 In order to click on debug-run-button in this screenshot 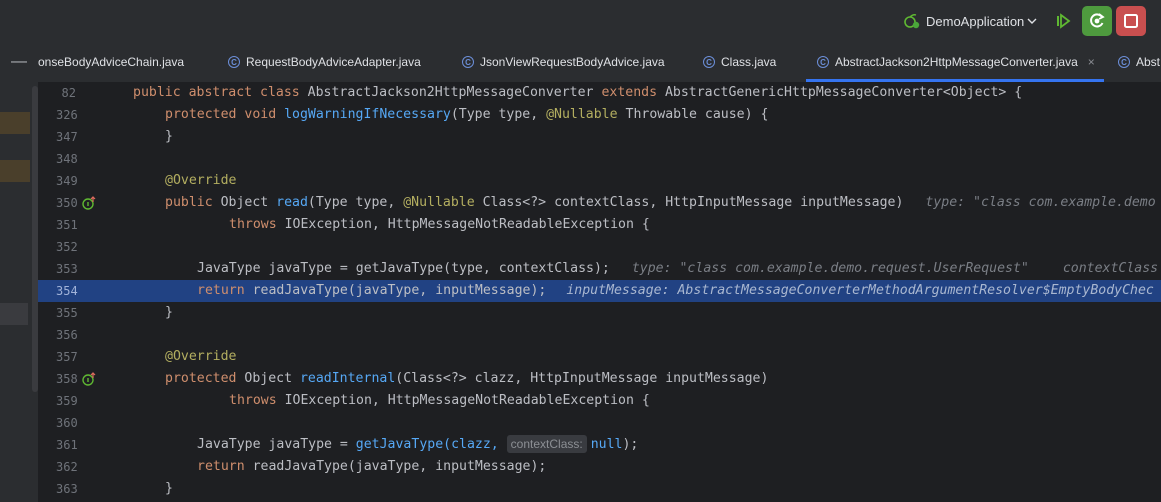, I will do `click(1063, 21)`.